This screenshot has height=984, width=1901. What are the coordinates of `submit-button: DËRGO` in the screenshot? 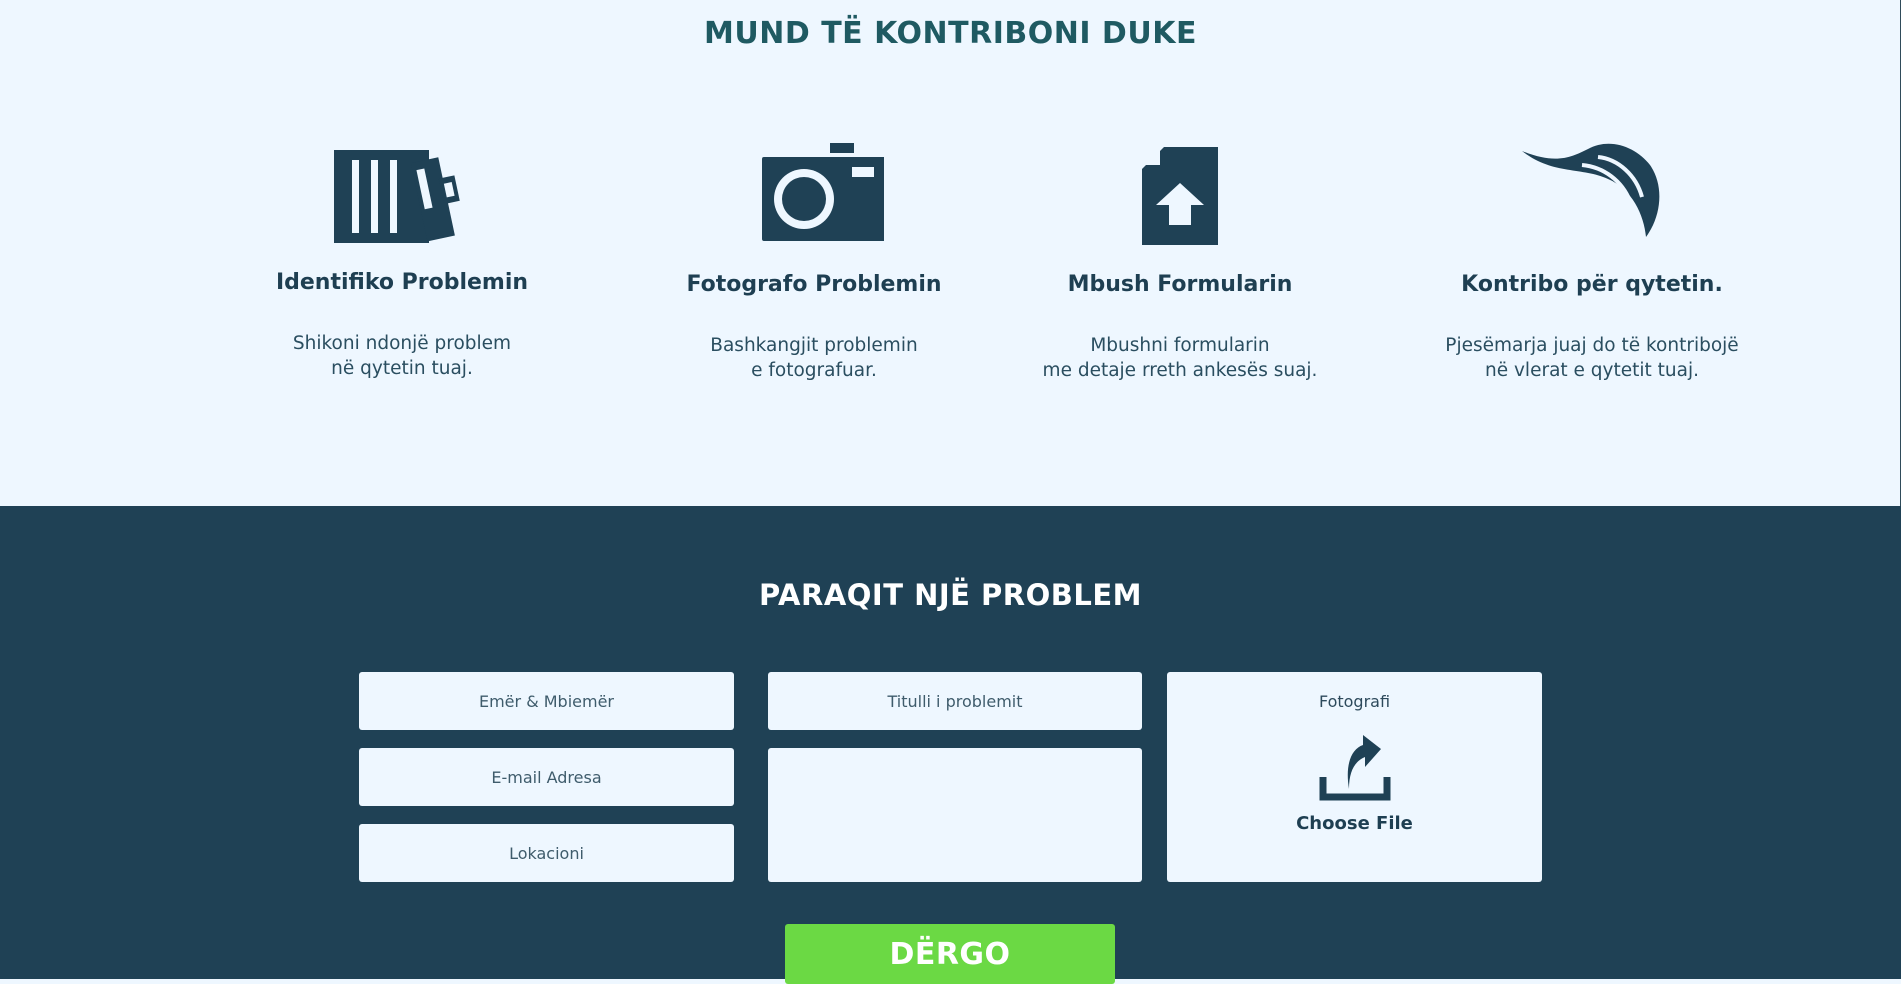 It's located at (950, 954).